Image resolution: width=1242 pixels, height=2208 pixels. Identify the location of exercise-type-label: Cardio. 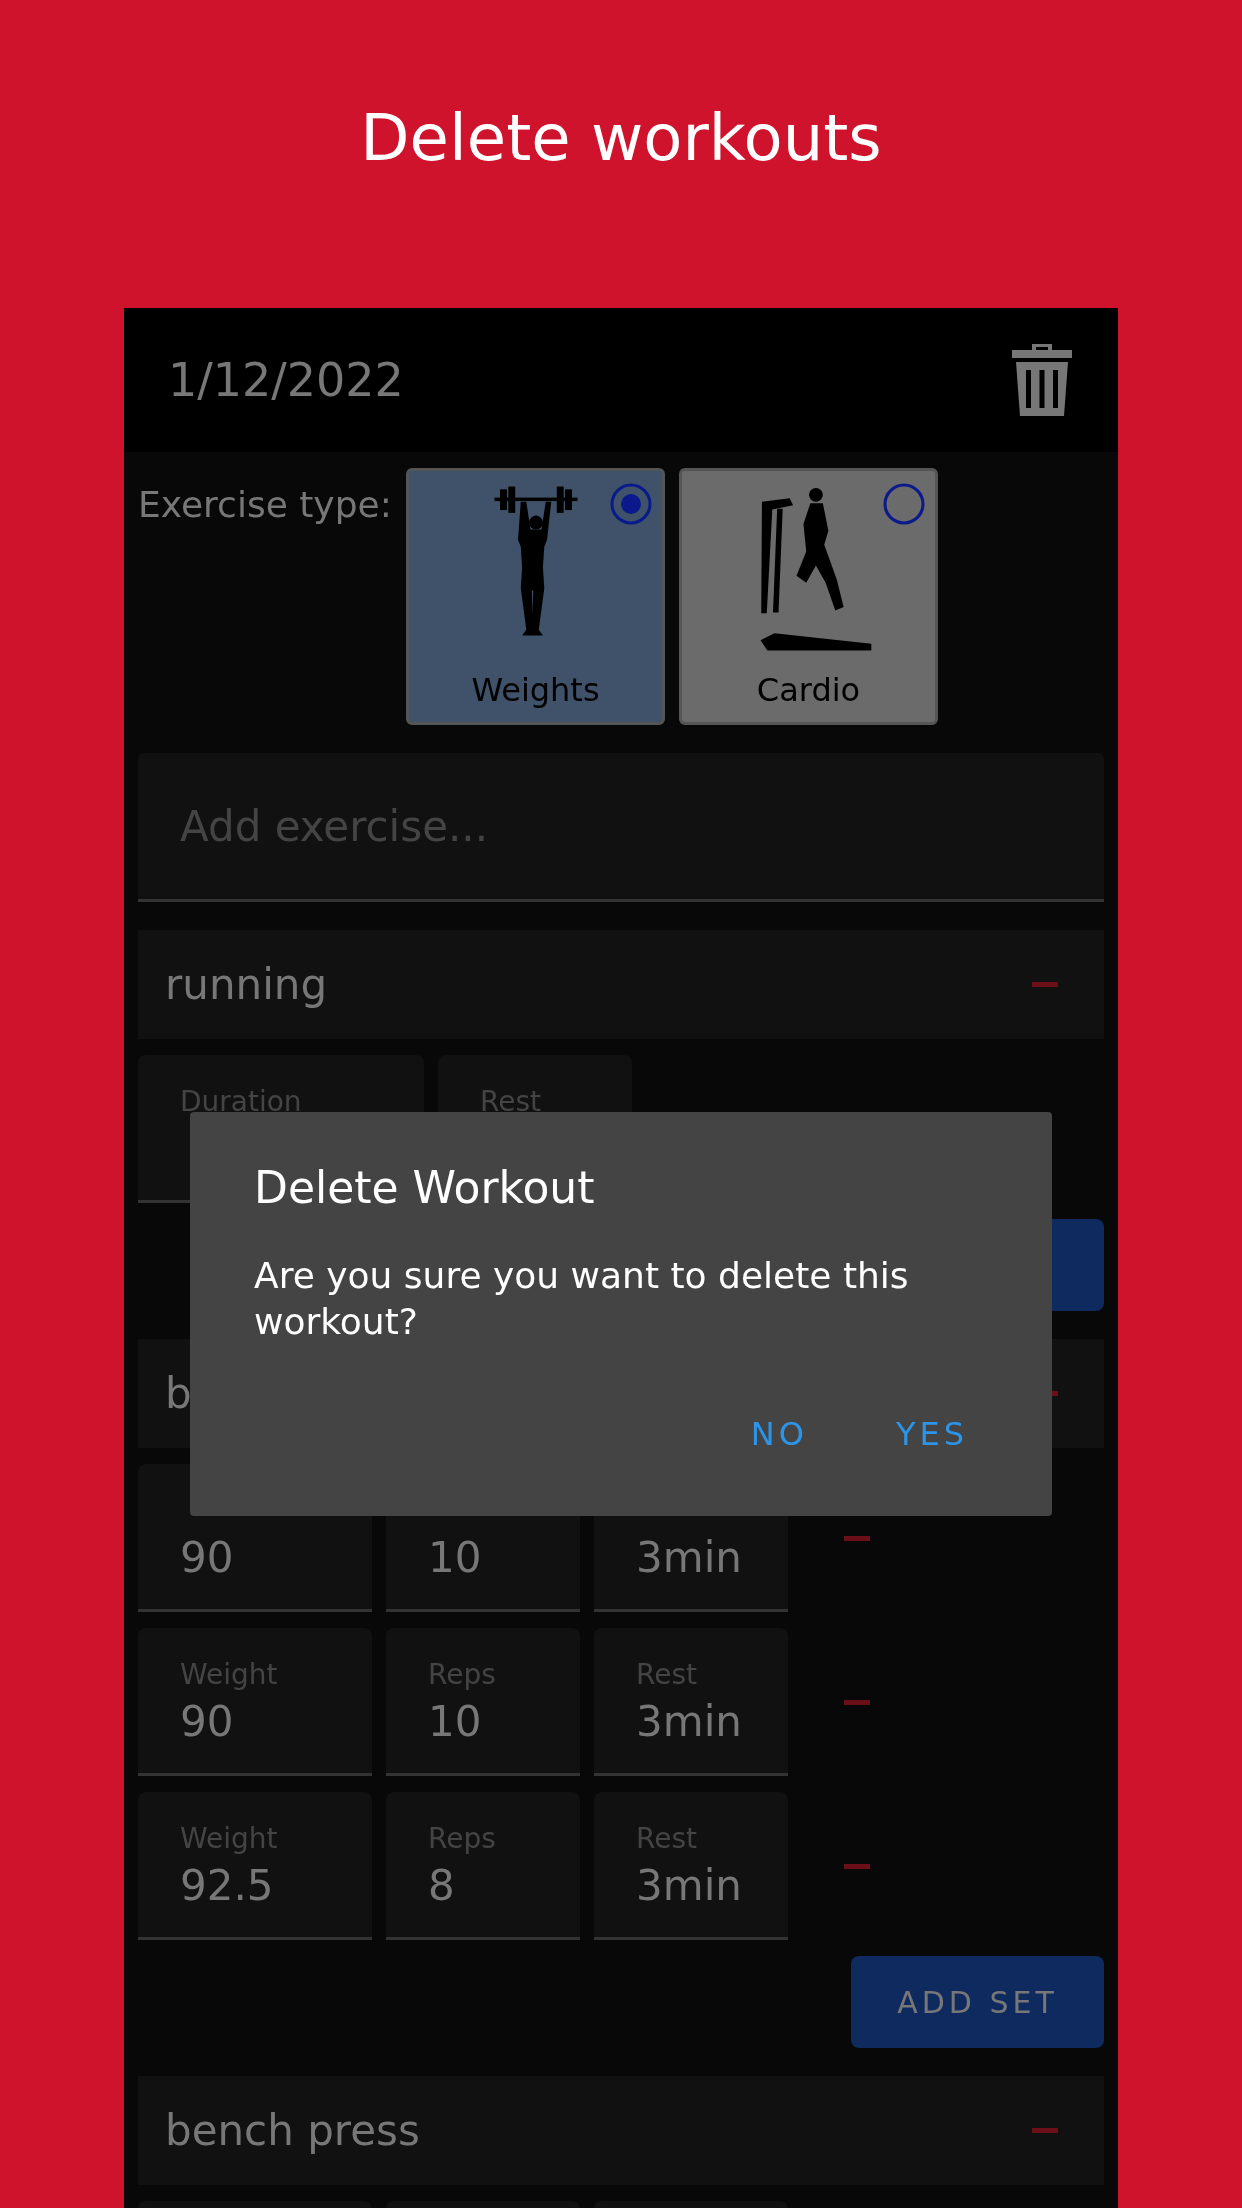
(808, 690).